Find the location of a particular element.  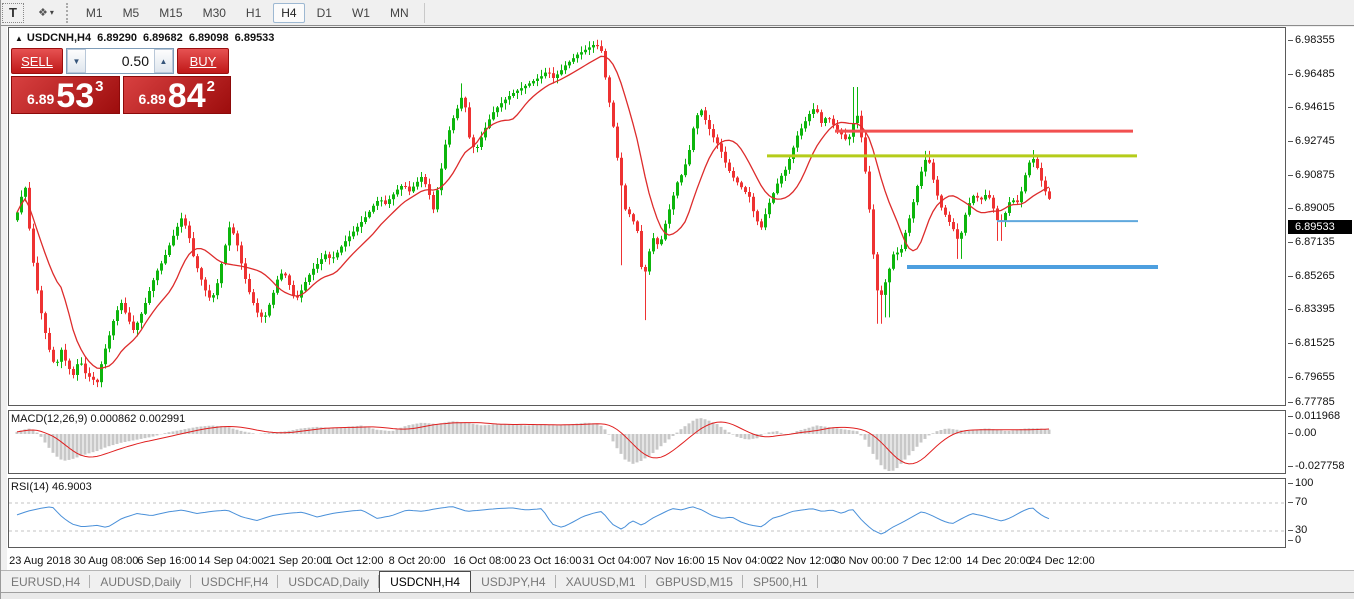

timeframe-button-m15: M15 is located at coordinates (170, 13).